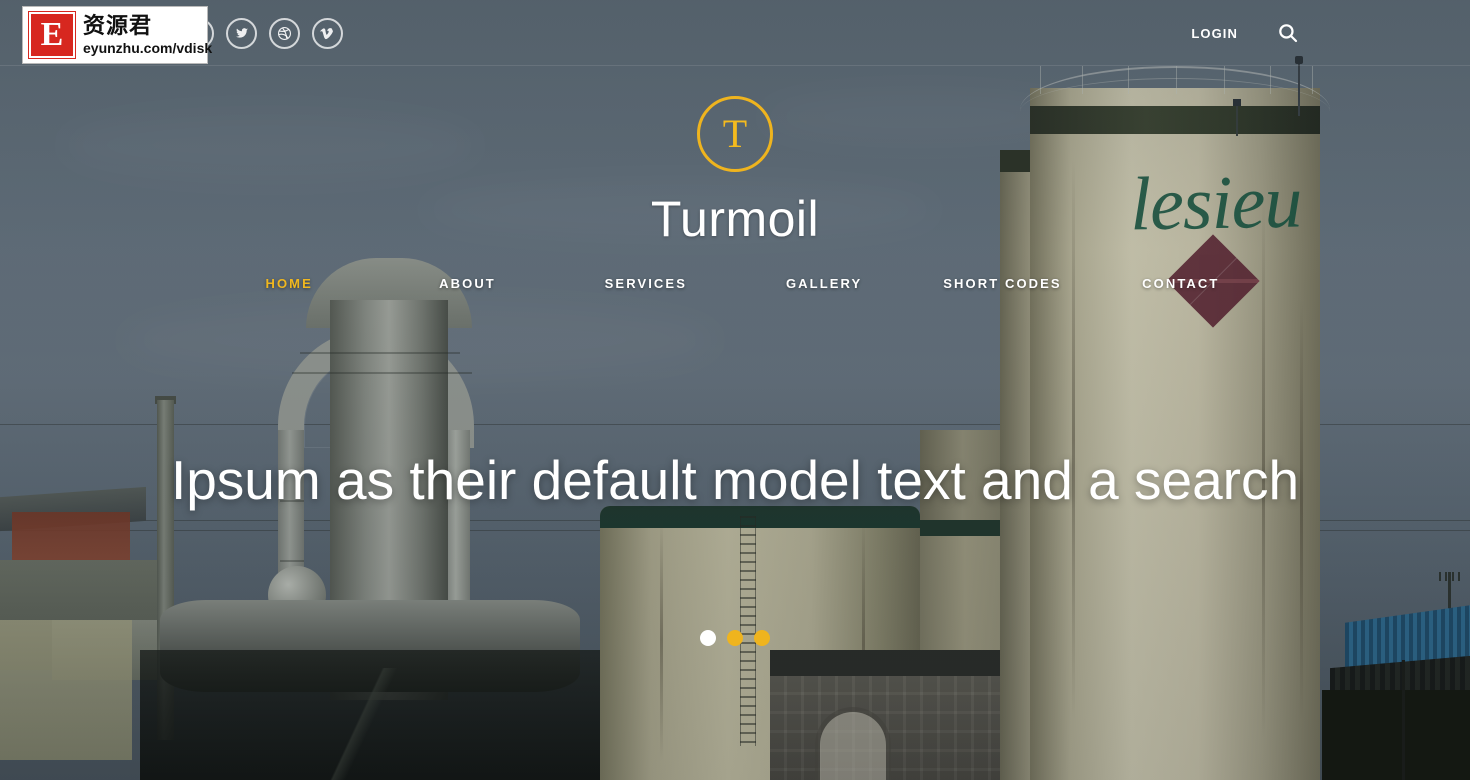 The height and width of the screenshot is (780, 1470). Describe the element at coordinates (1288, 33) in the screenshot. I see `search-icon` at that location.